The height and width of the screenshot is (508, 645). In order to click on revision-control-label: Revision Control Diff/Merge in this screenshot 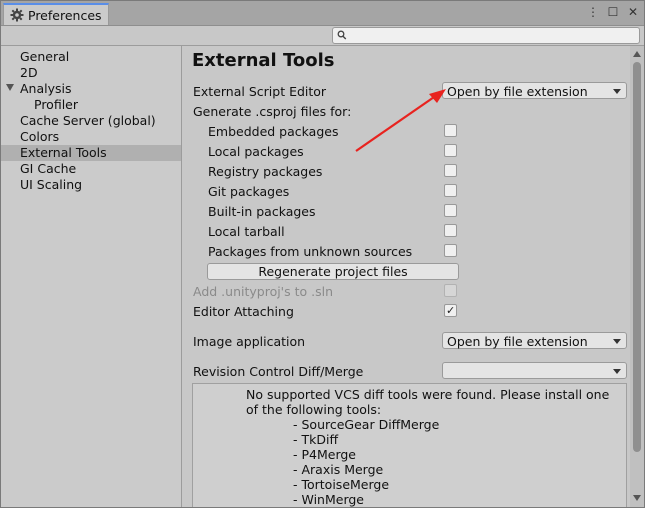, I will do `click(278, 371)`.